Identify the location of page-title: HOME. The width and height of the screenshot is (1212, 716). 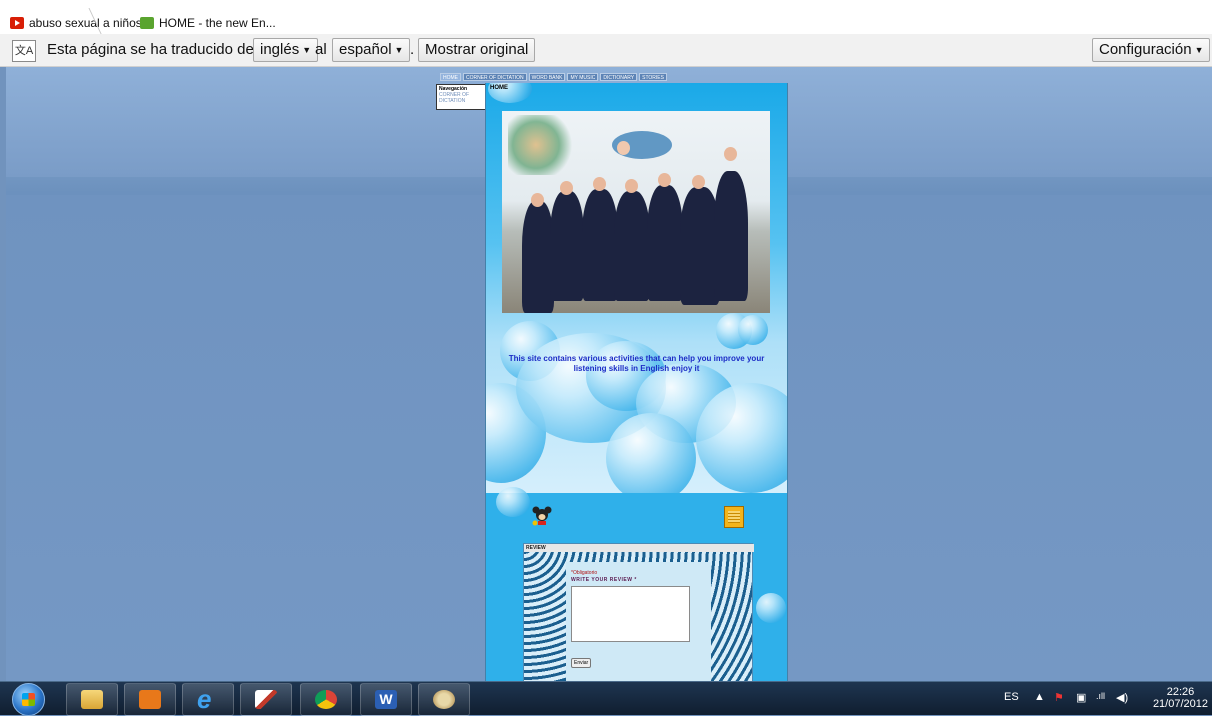
(499, 88).